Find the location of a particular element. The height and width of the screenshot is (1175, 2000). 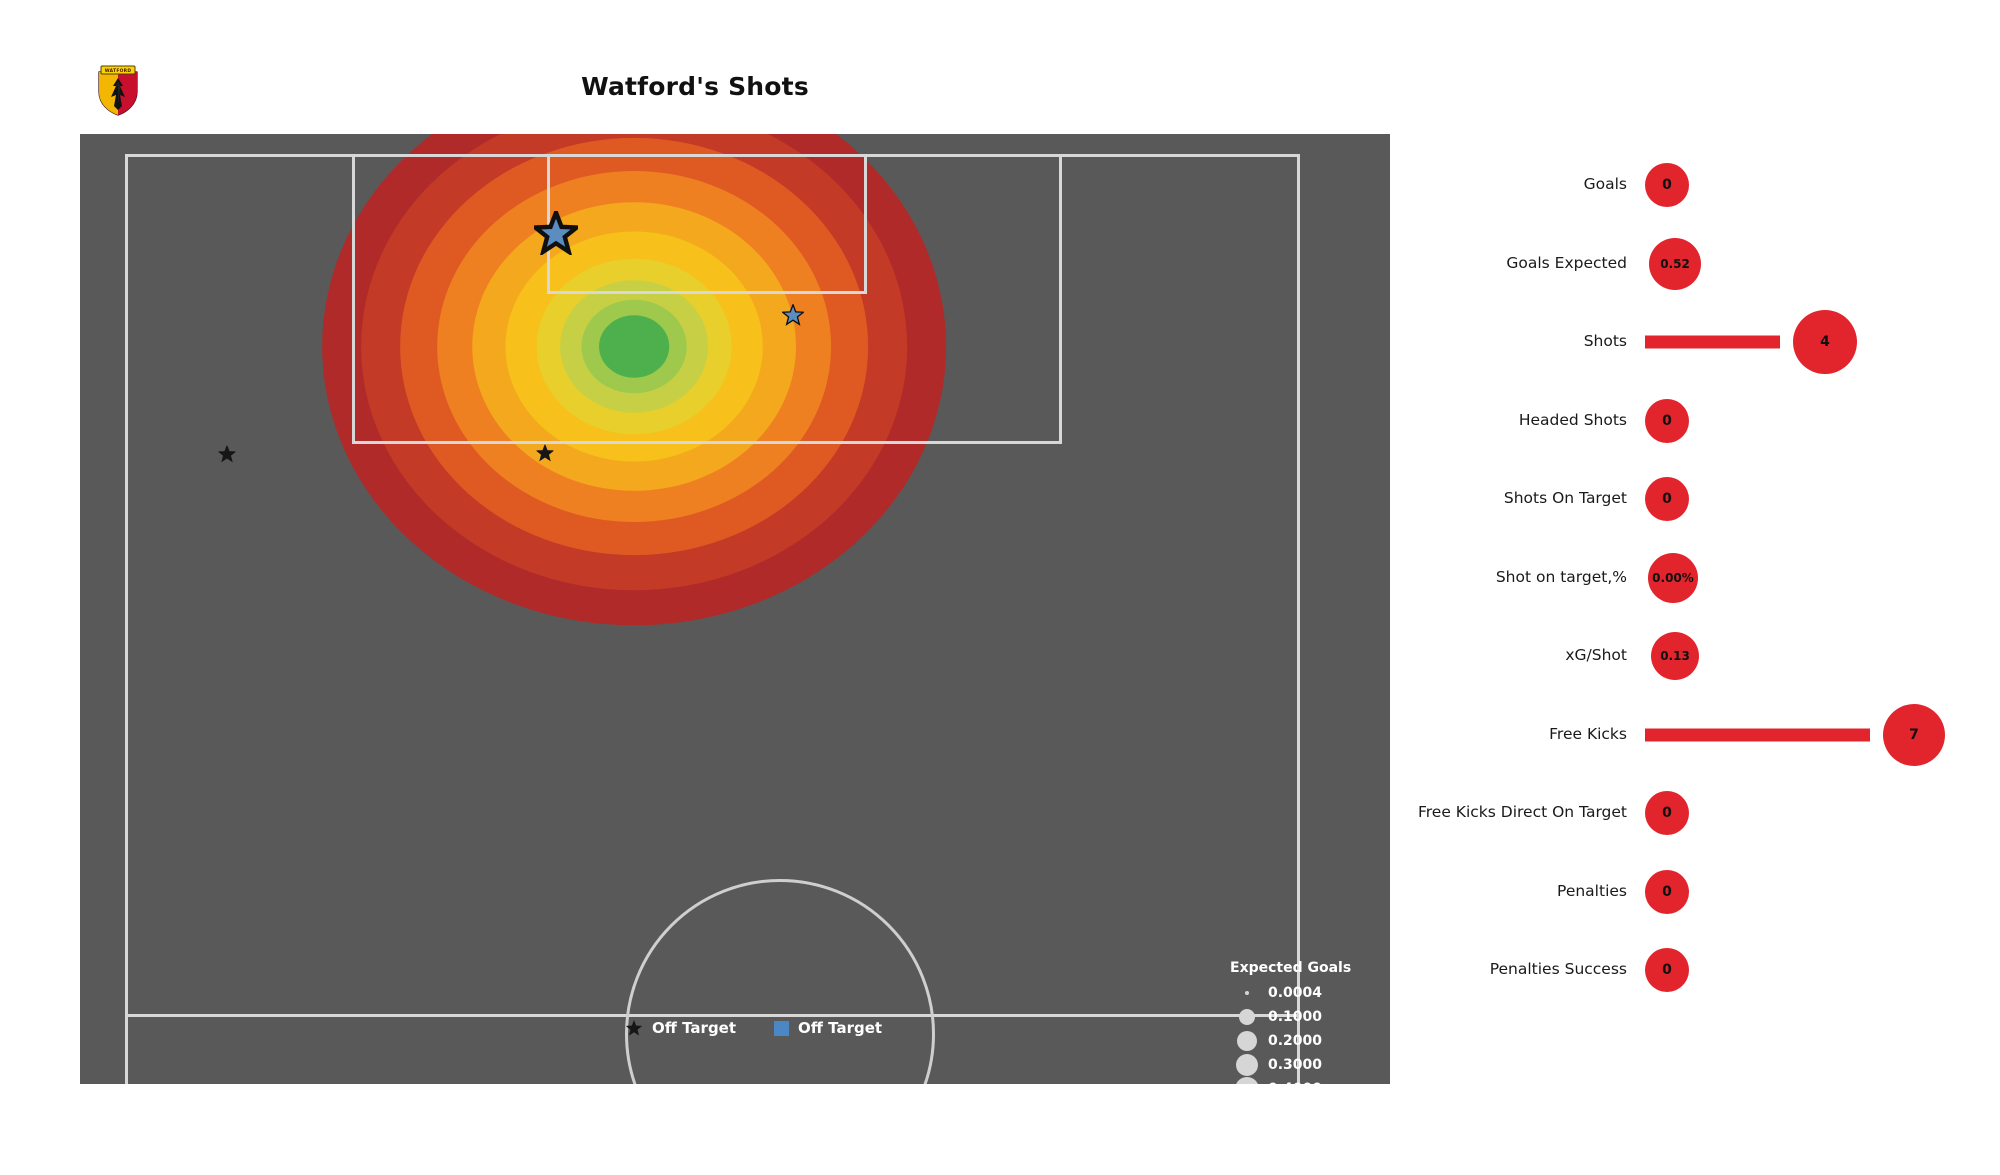

legend-item-off-target-square: Off Target is located at coordinates (828, 1028).